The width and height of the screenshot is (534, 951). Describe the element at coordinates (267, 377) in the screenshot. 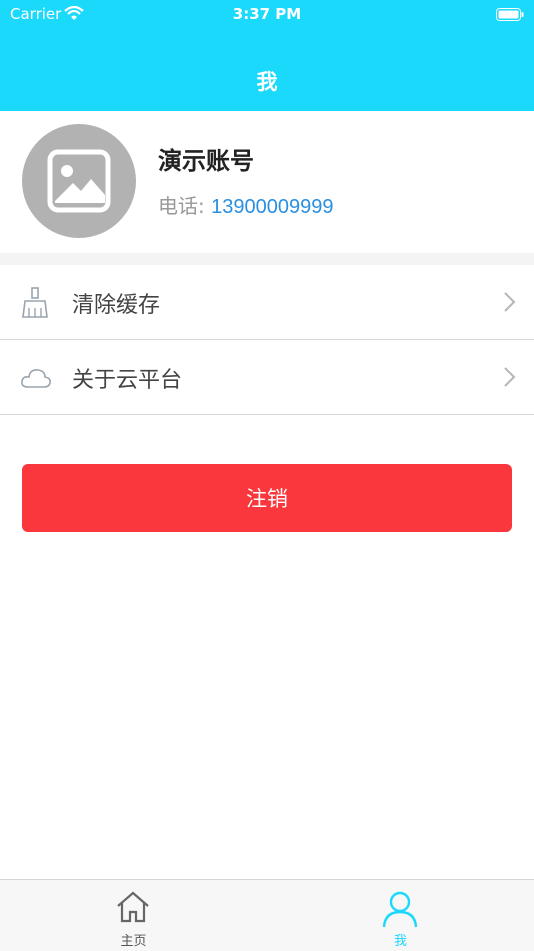

I see `menu-item-about: 关于云平台` at that location.